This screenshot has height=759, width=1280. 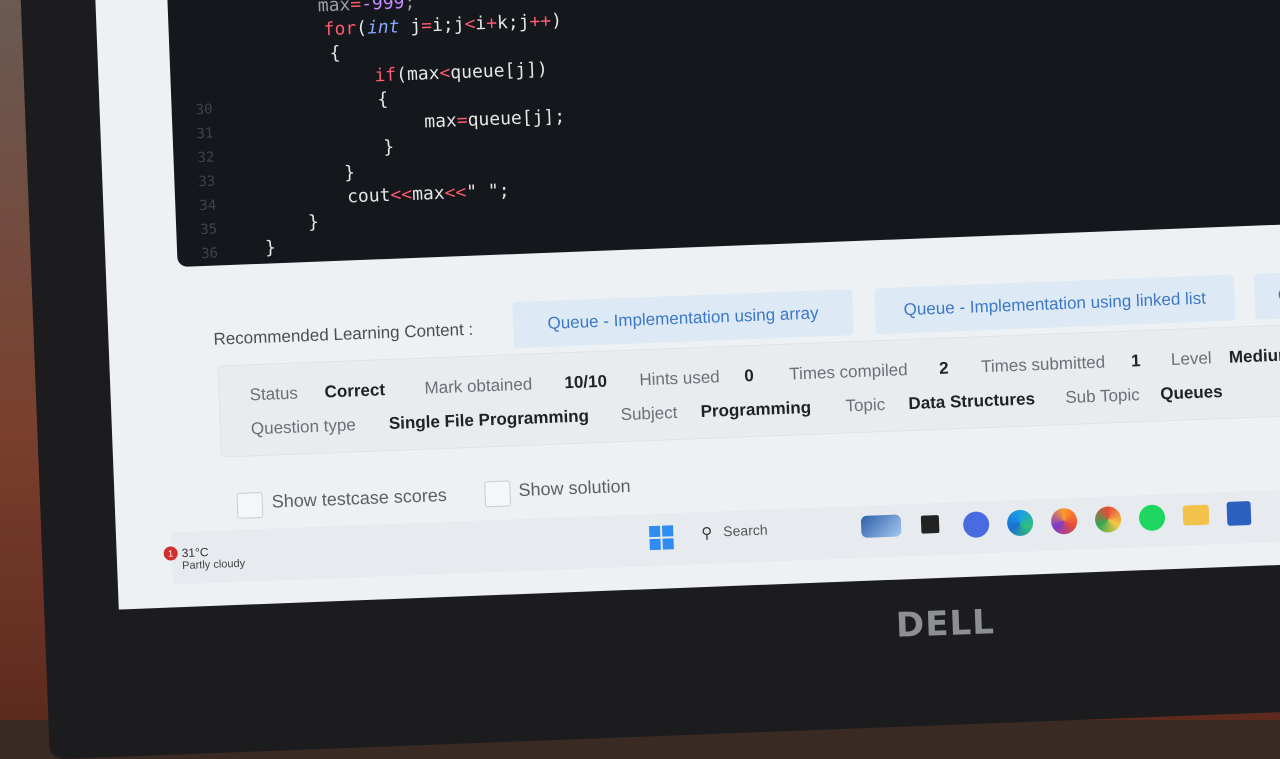 What do you see at coordinates (1020, 523) in the screenshot?
I see `edge-icon` at bounding box center [1020, 523].